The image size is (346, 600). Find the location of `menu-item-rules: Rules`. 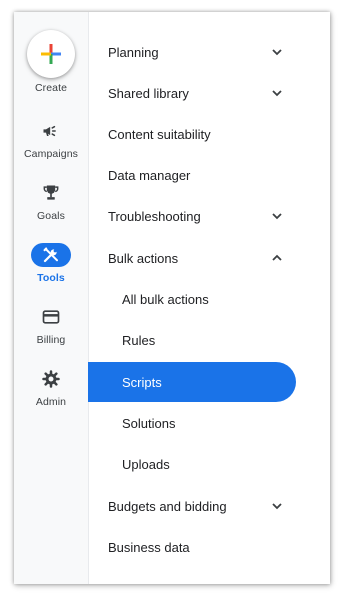

menu-item-rules: Rules is located at coordinates (209, 340).